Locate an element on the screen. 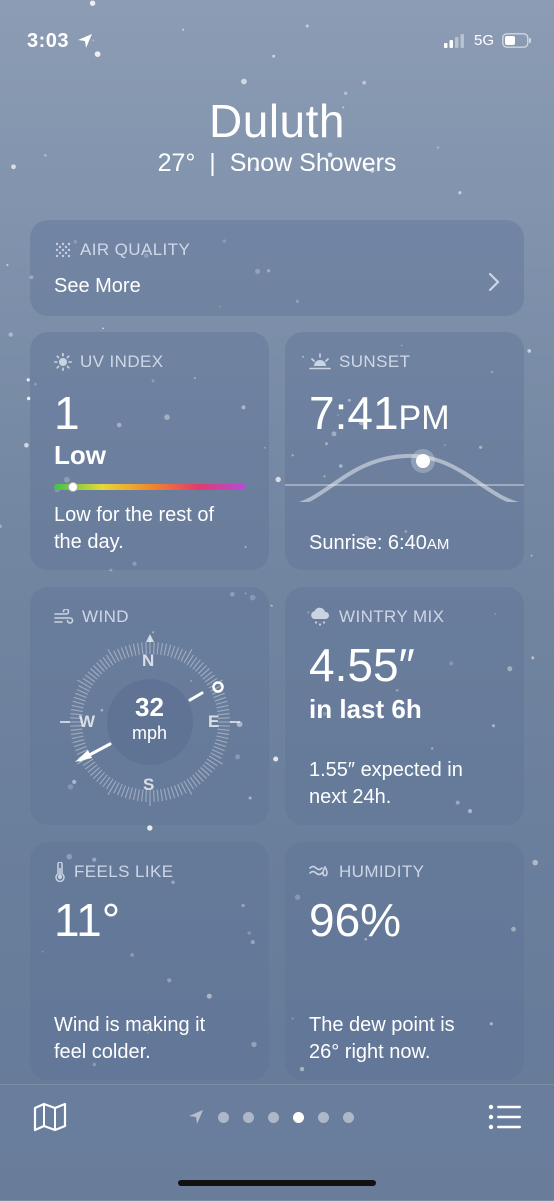  wind-speed-value: 32 is located at coordinates (149, 707).